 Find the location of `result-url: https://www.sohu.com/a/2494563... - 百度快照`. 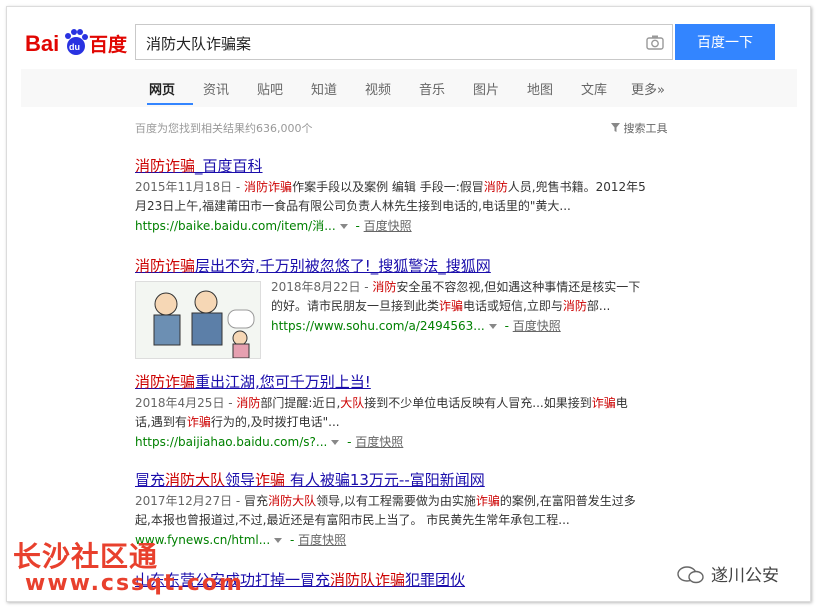

result-url: https://www.sohu.com/a/2494563... - 百度快照 is located at coordinates (473, 325).